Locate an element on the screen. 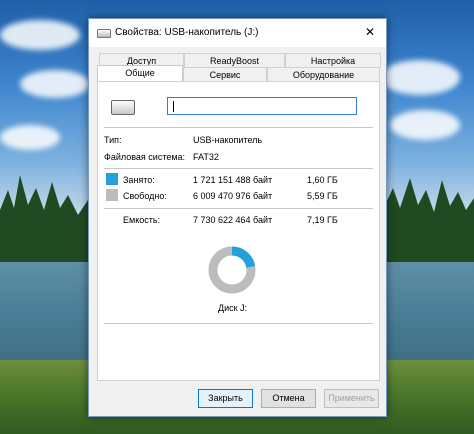  filesystem-value: FAT32 is located at coordinates (206, 157).